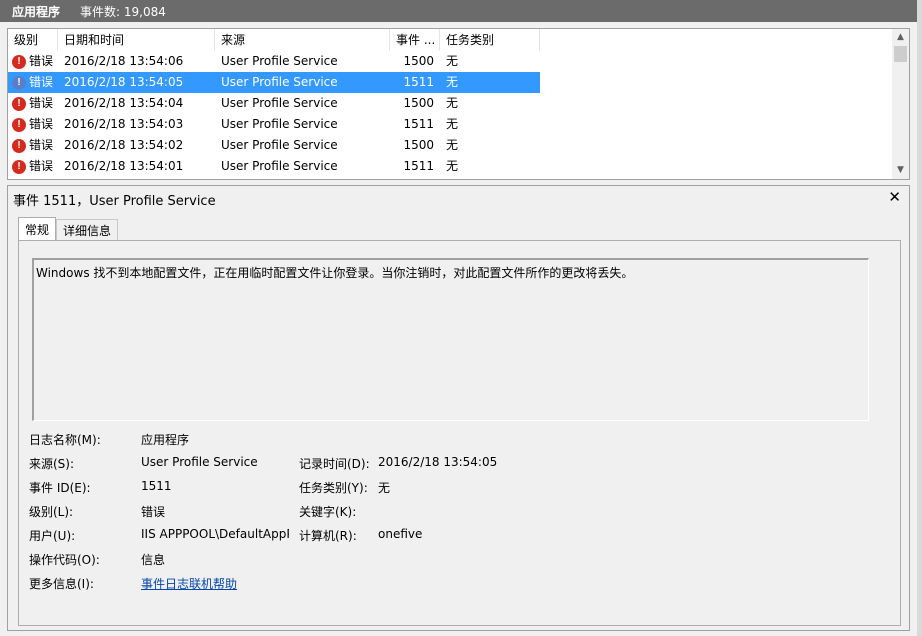 The width and height of the screenshot is (922, 636). I want to click on event-id-value: 1511, so click(215, 486).